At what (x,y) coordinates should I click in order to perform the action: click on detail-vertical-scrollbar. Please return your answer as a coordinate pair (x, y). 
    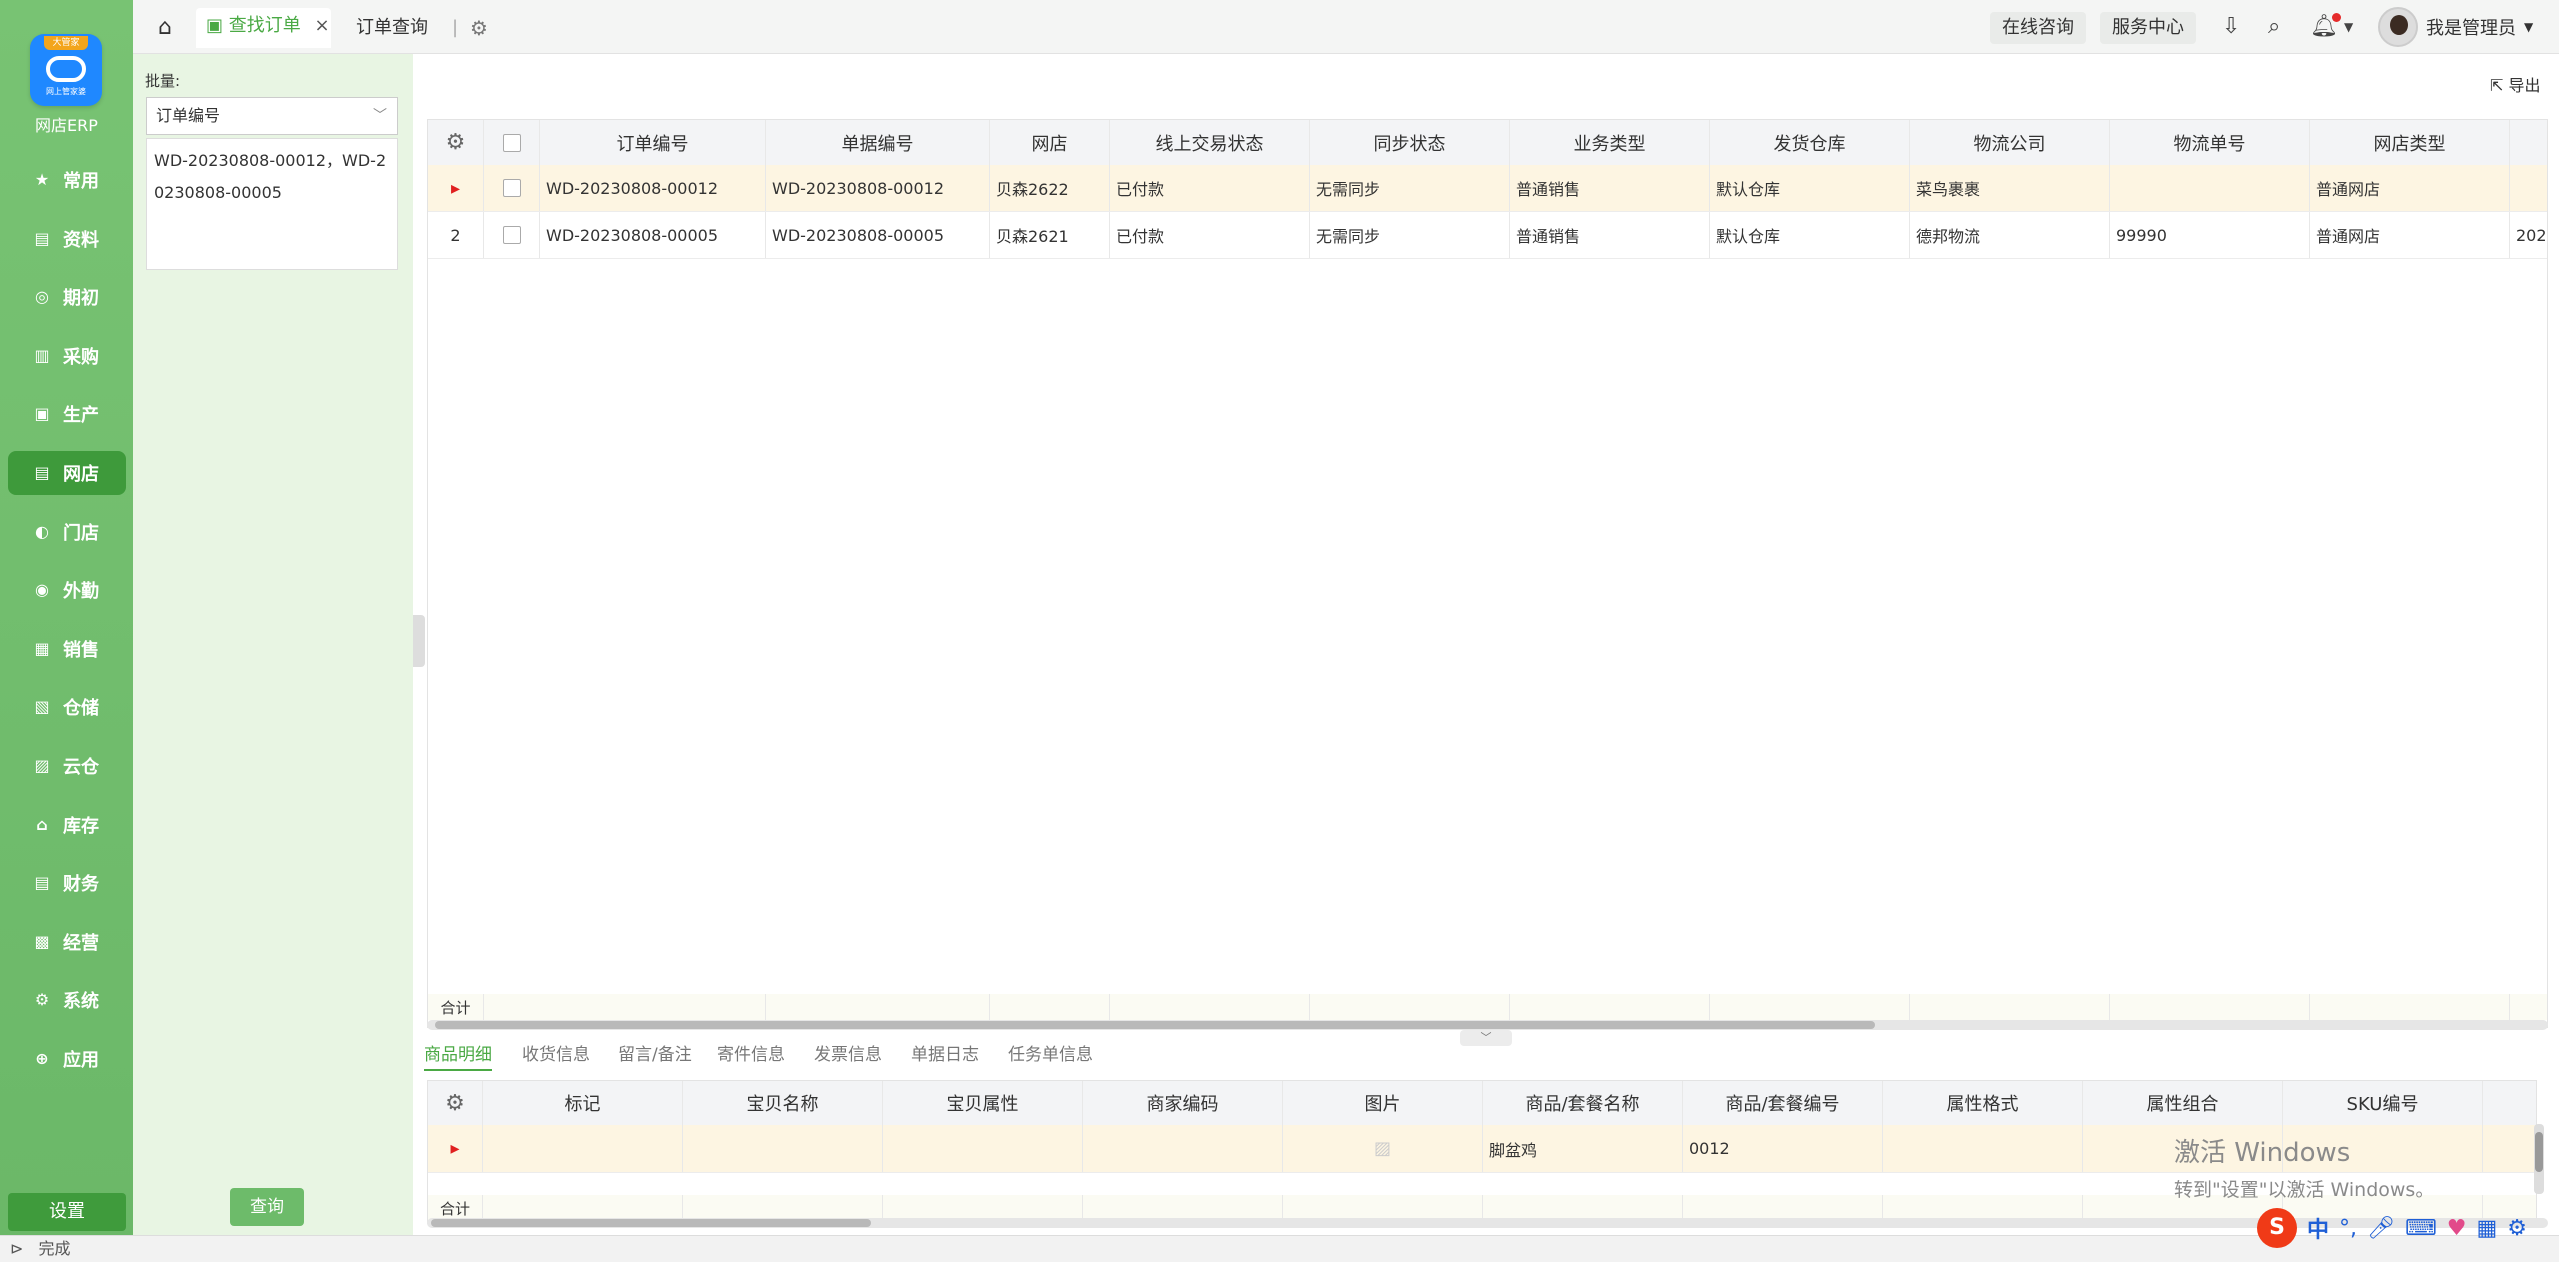
    Looking at the image, I should click on (2539, 1159).